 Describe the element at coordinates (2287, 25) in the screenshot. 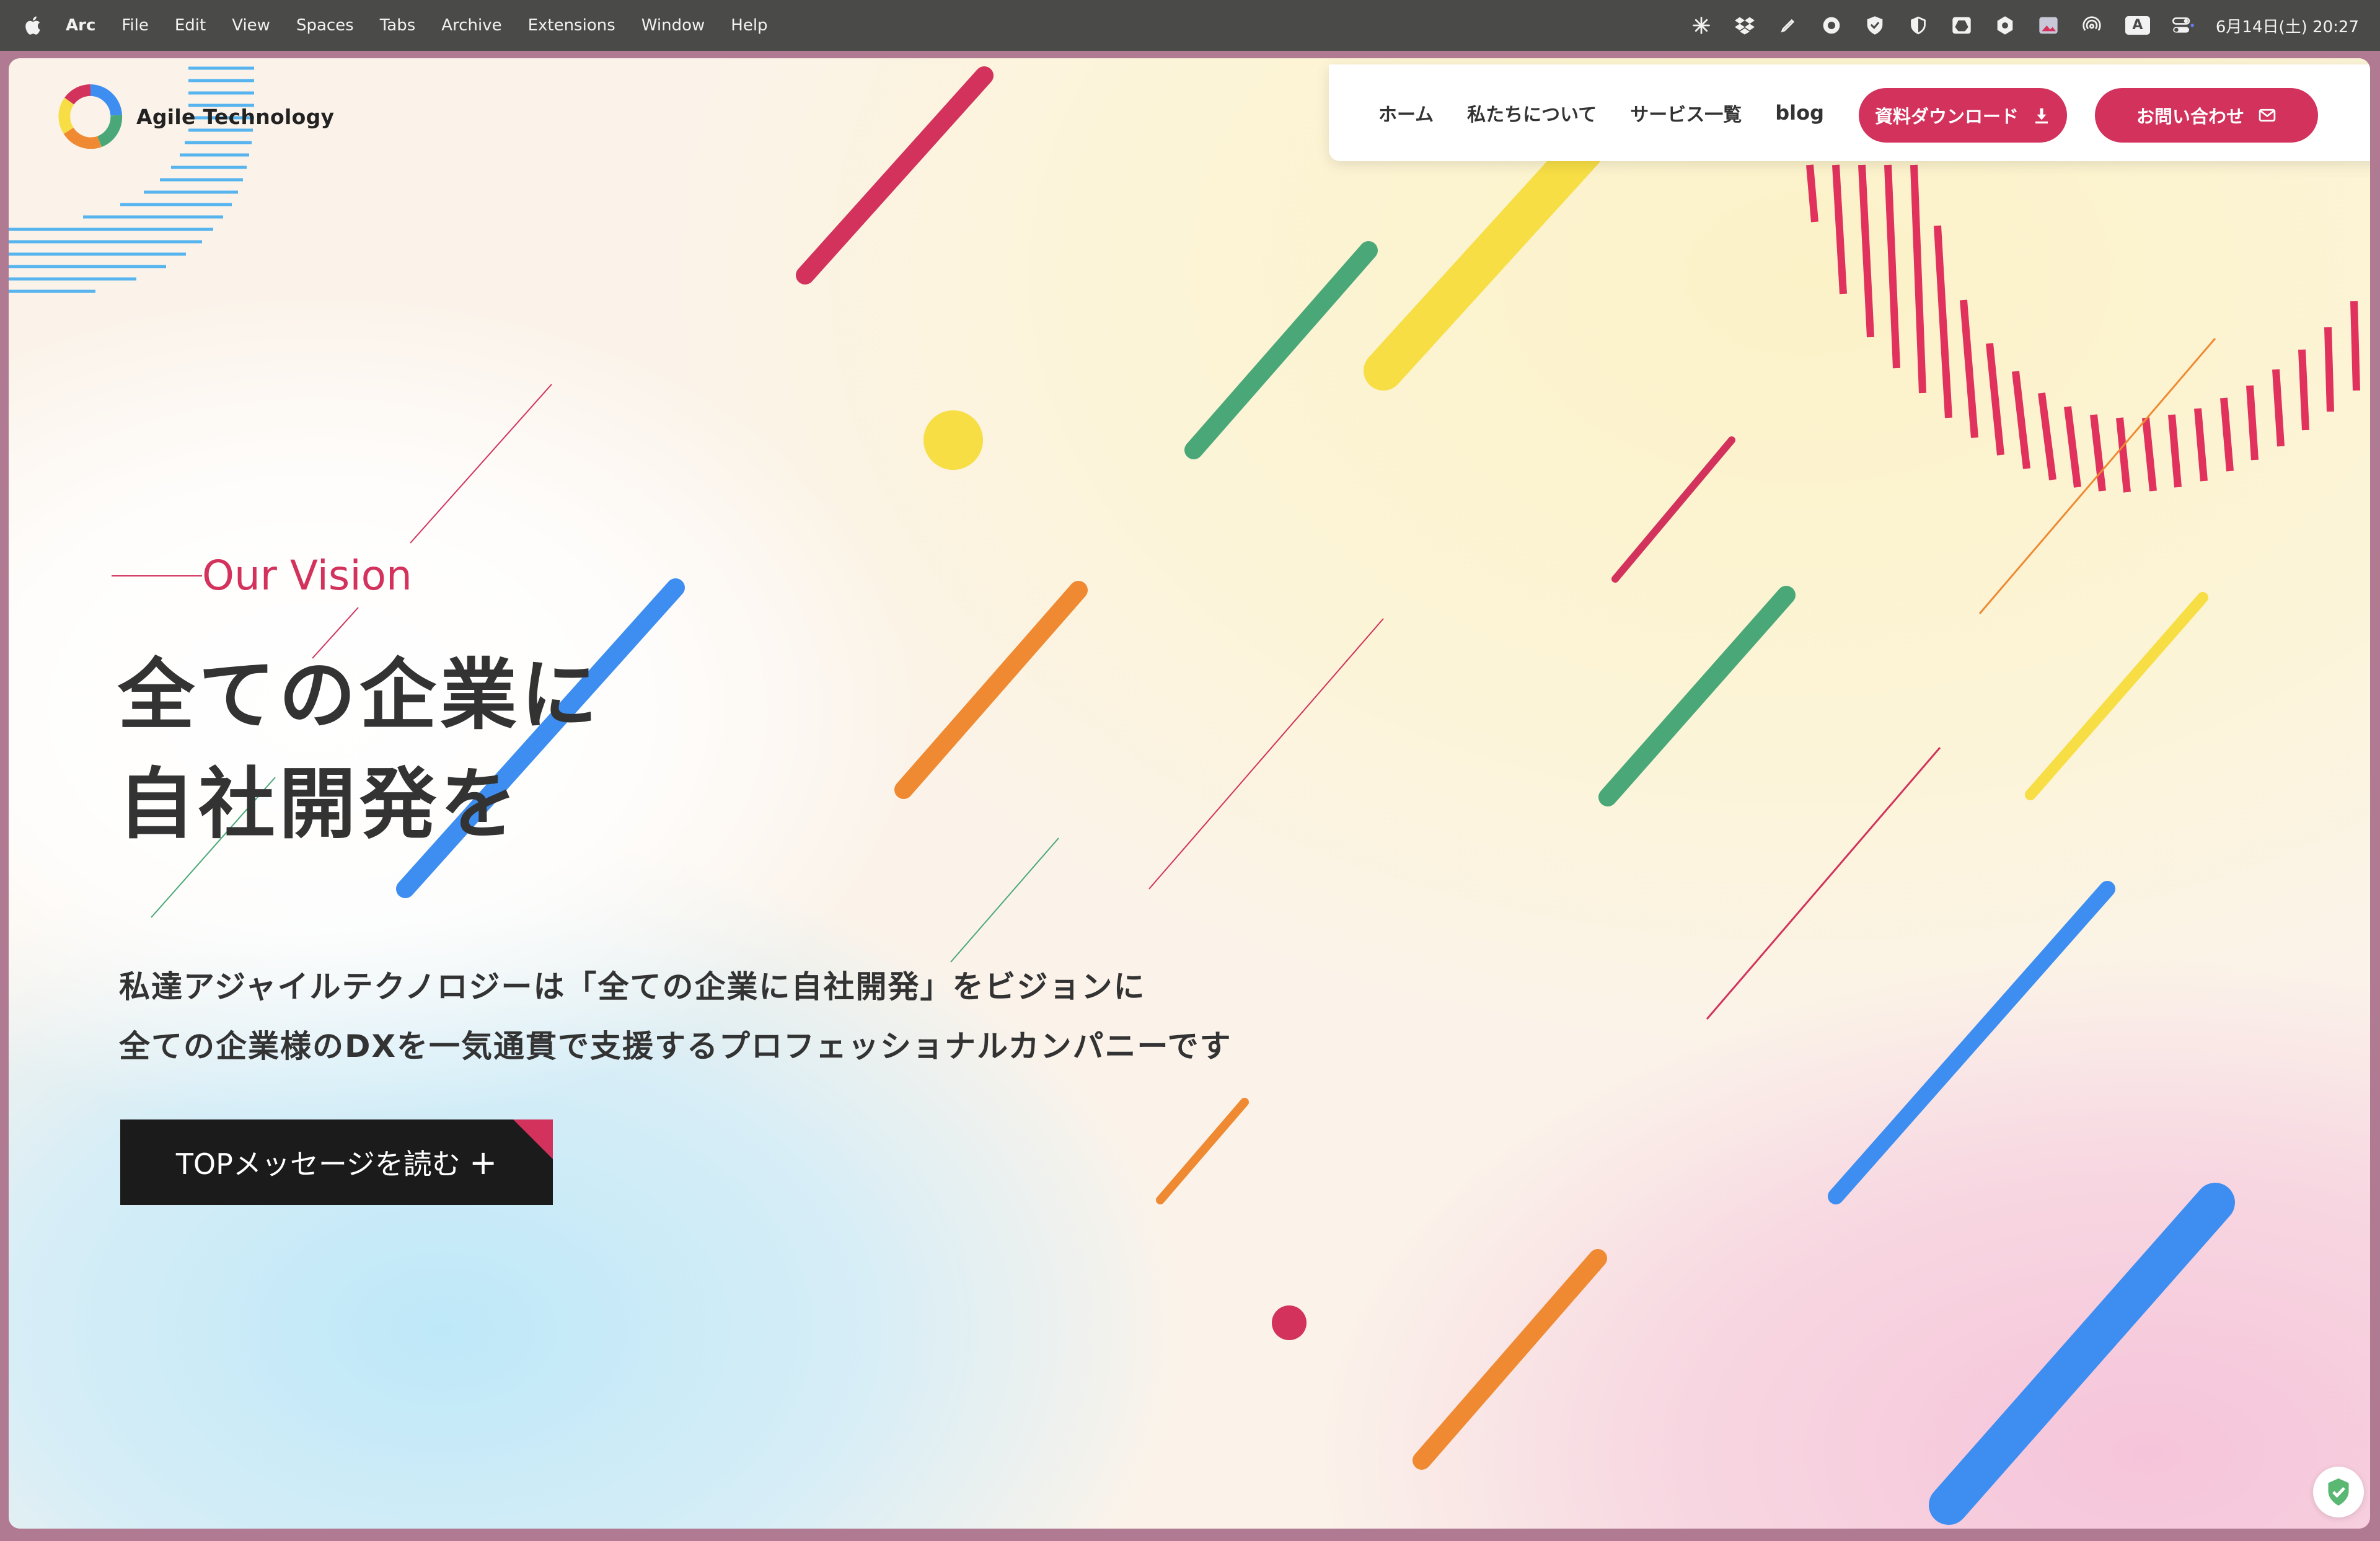

I see `menubar-clock: 6月14日(土) 20:27` at that location.